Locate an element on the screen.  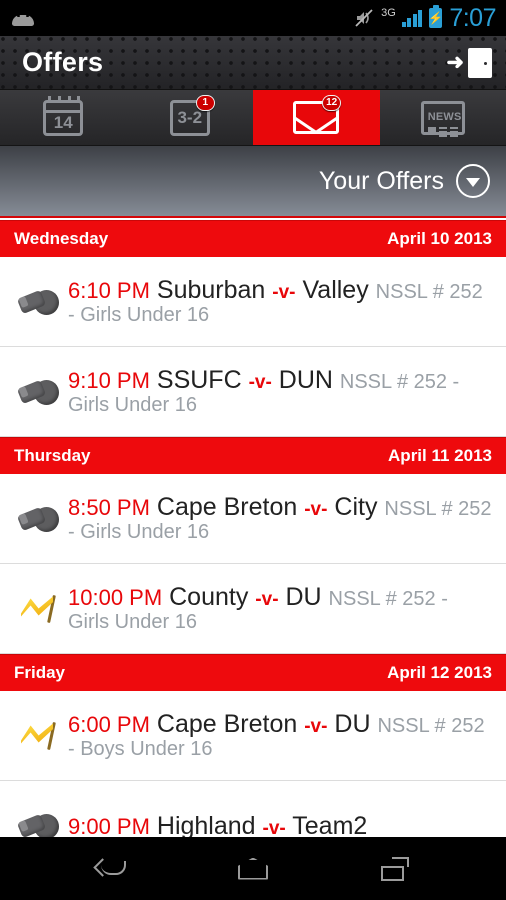
status-badge: 1 is located at coordinates (205, 102).